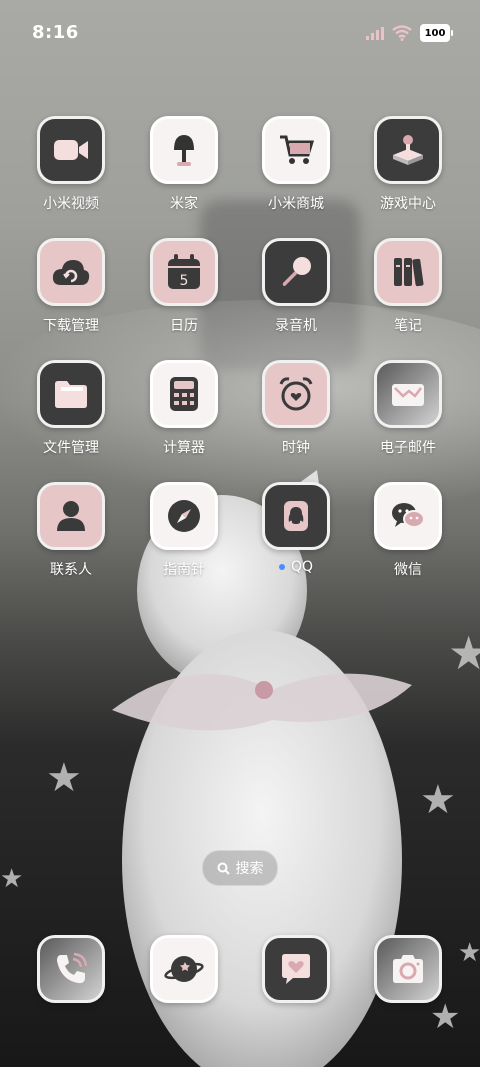 The image size is (480, 1067). Describe the element at coordinates (408, 516) in the screenshot. I see `wechat-icon` at that location.